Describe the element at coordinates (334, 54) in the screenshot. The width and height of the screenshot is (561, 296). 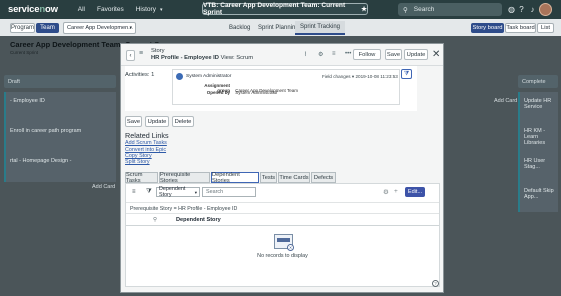
I see `more-options-icon: ≡` at that location.